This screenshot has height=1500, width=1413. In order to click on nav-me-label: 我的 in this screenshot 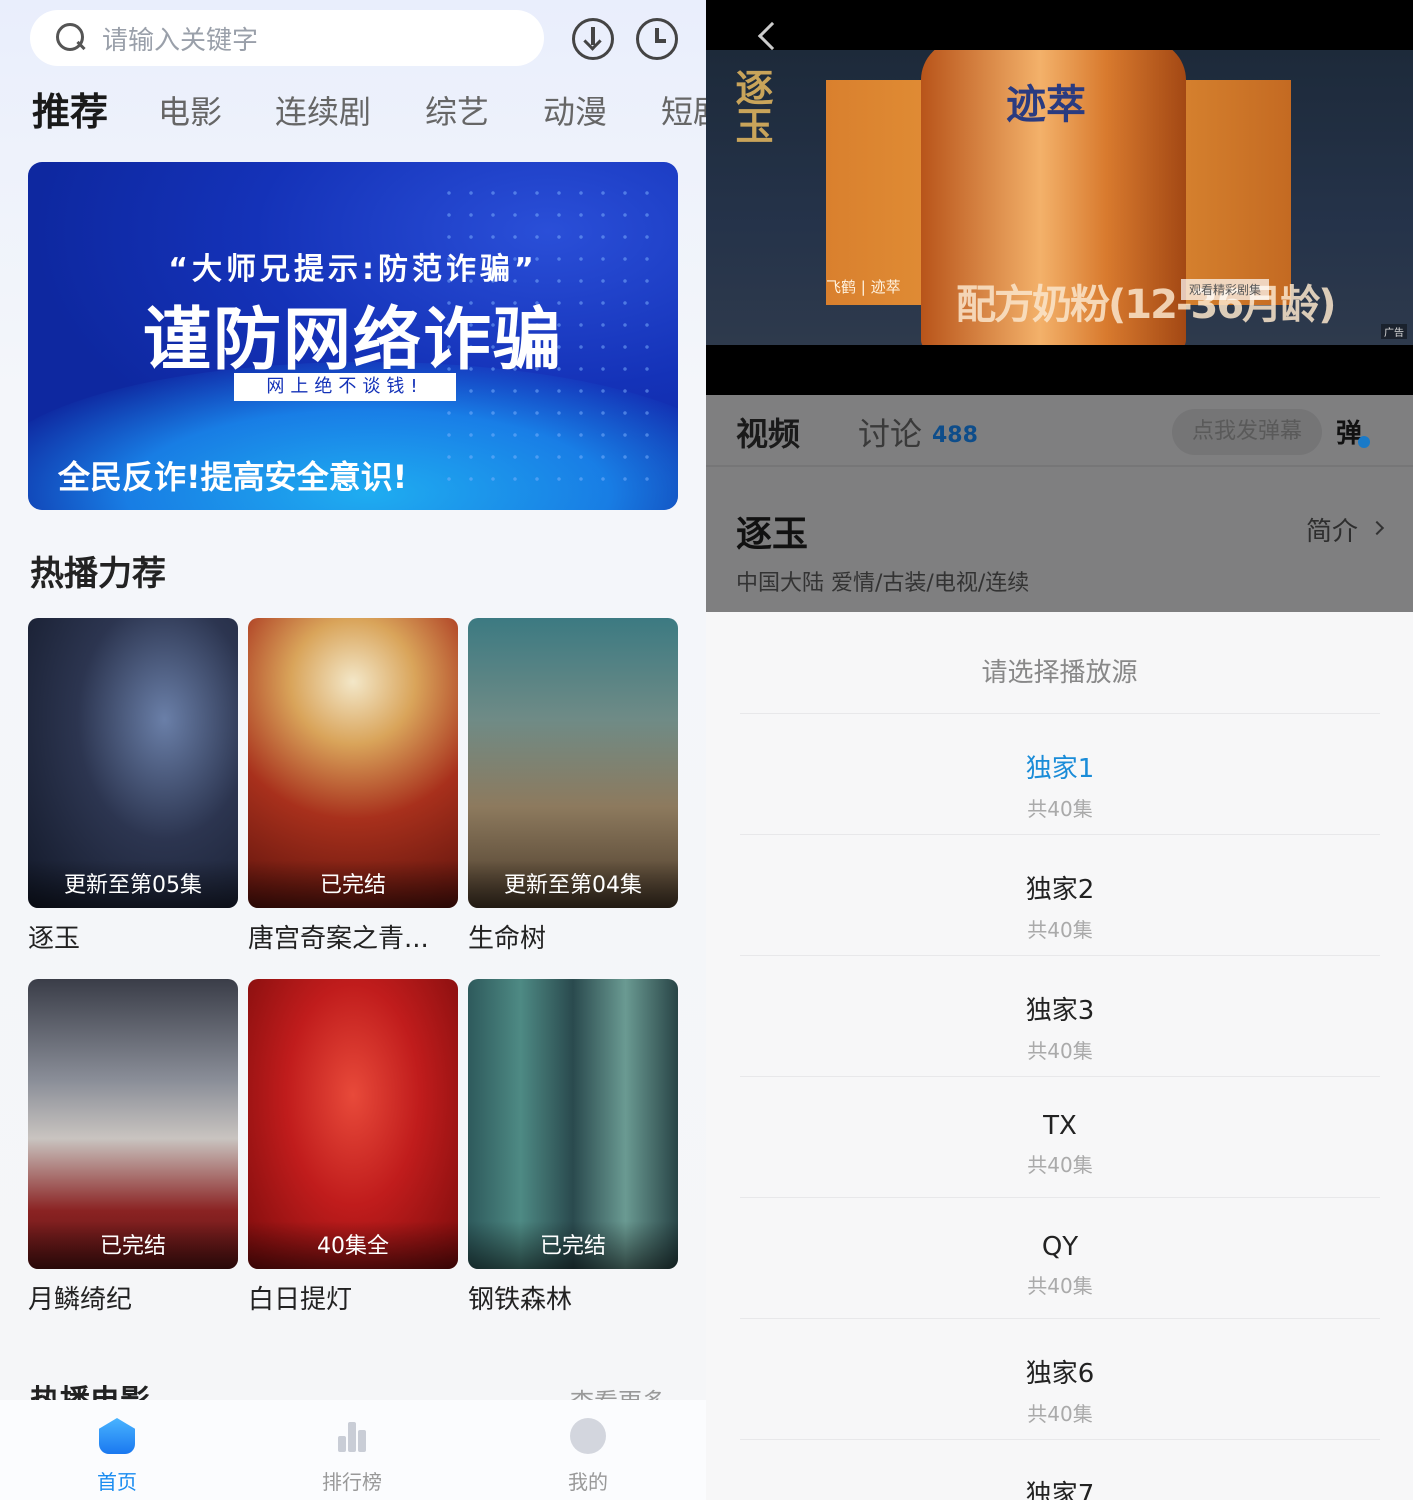, I will do `click(588, 1482)`.